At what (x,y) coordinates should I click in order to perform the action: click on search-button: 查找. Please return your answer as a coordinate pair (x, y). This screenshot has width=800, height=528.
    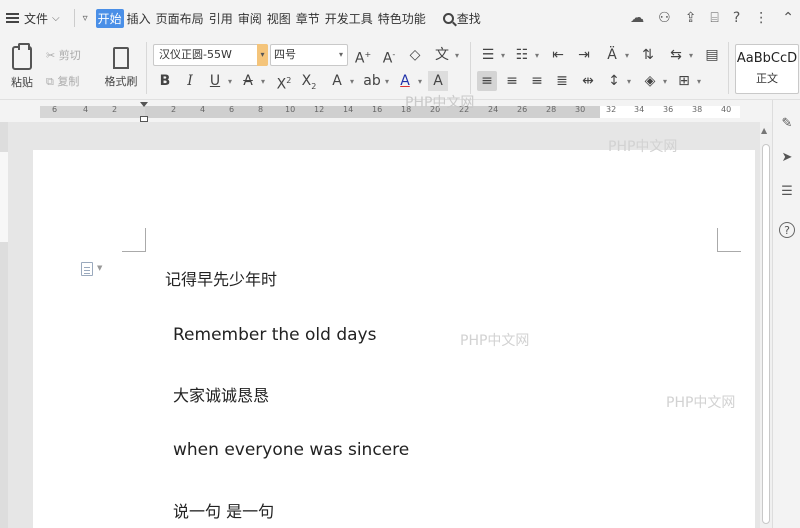
    Looking at the image, I should click on (461, 18).